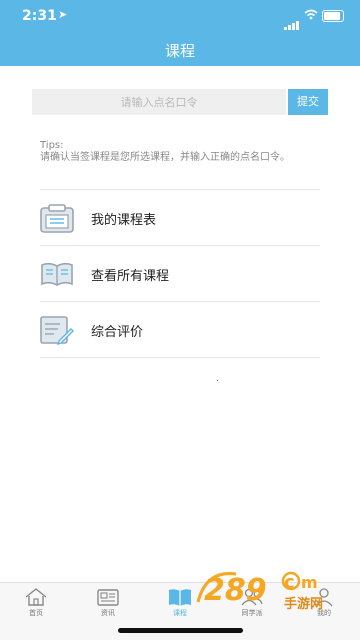  I want to click on menu-item-label: 综合评价, so click(117, 332).